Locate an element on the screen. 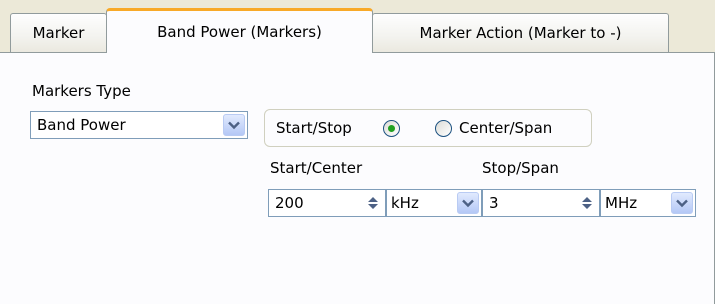 The image size is (715, 304). tab-marker: Marker is located at coordinates (58, 32).